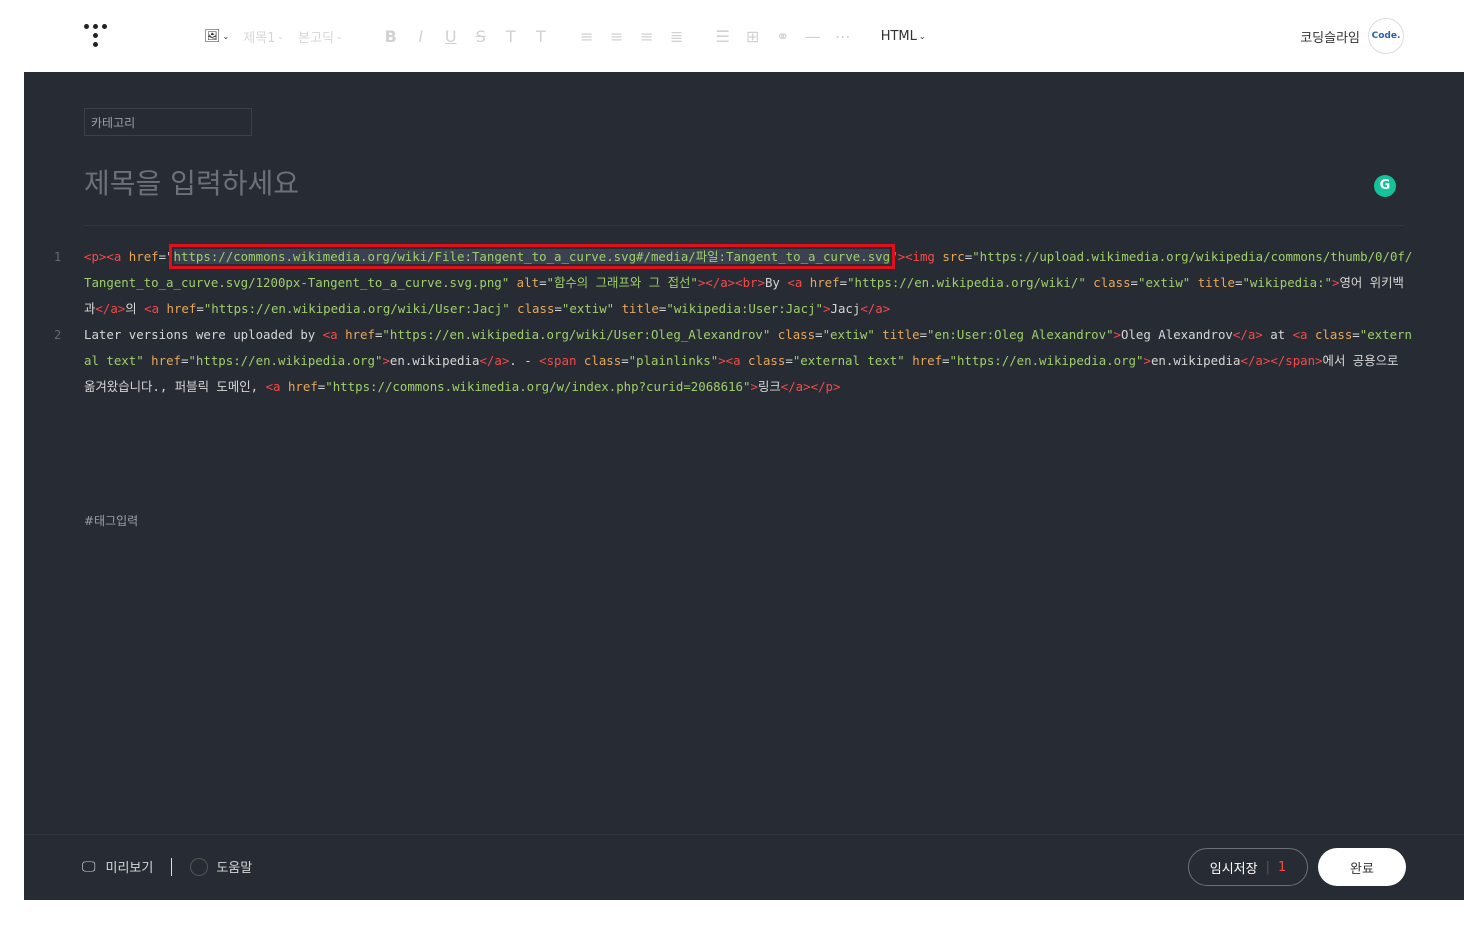 The height and width of the screenshot is (928, 1464). I want to click on preview-button: 미리보기, so click(130, 866).